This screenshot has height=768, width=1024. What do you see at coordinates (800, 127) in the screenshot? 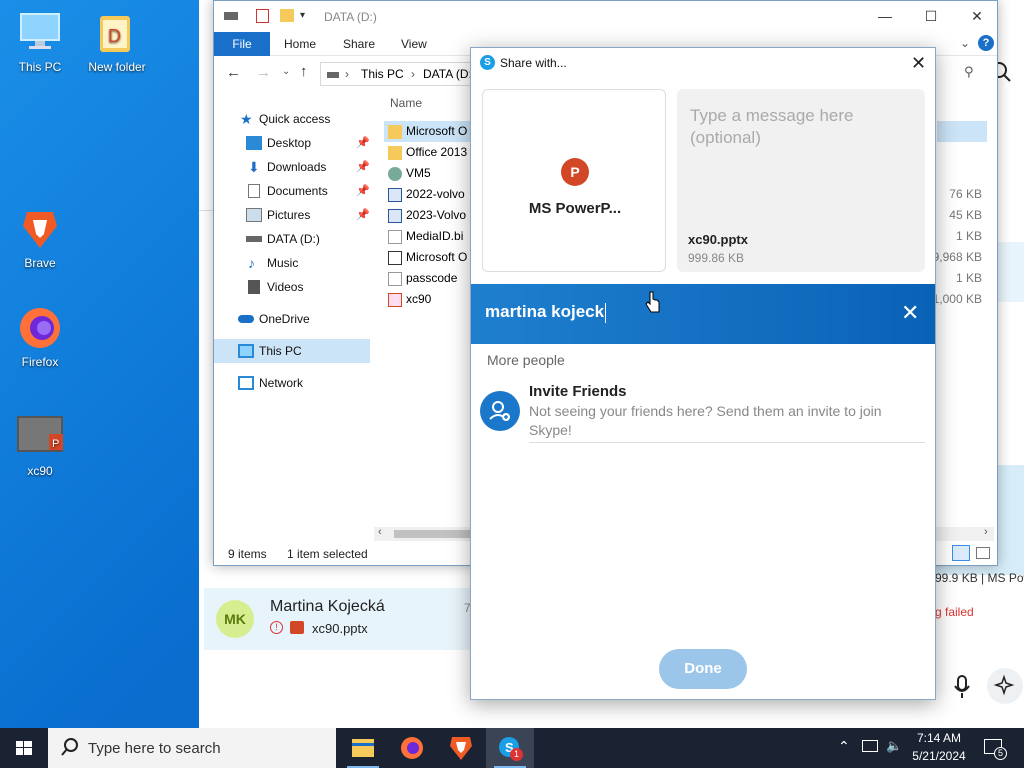
I see `message-input: Type a message here (optional)` at bounding box center [800, 127].